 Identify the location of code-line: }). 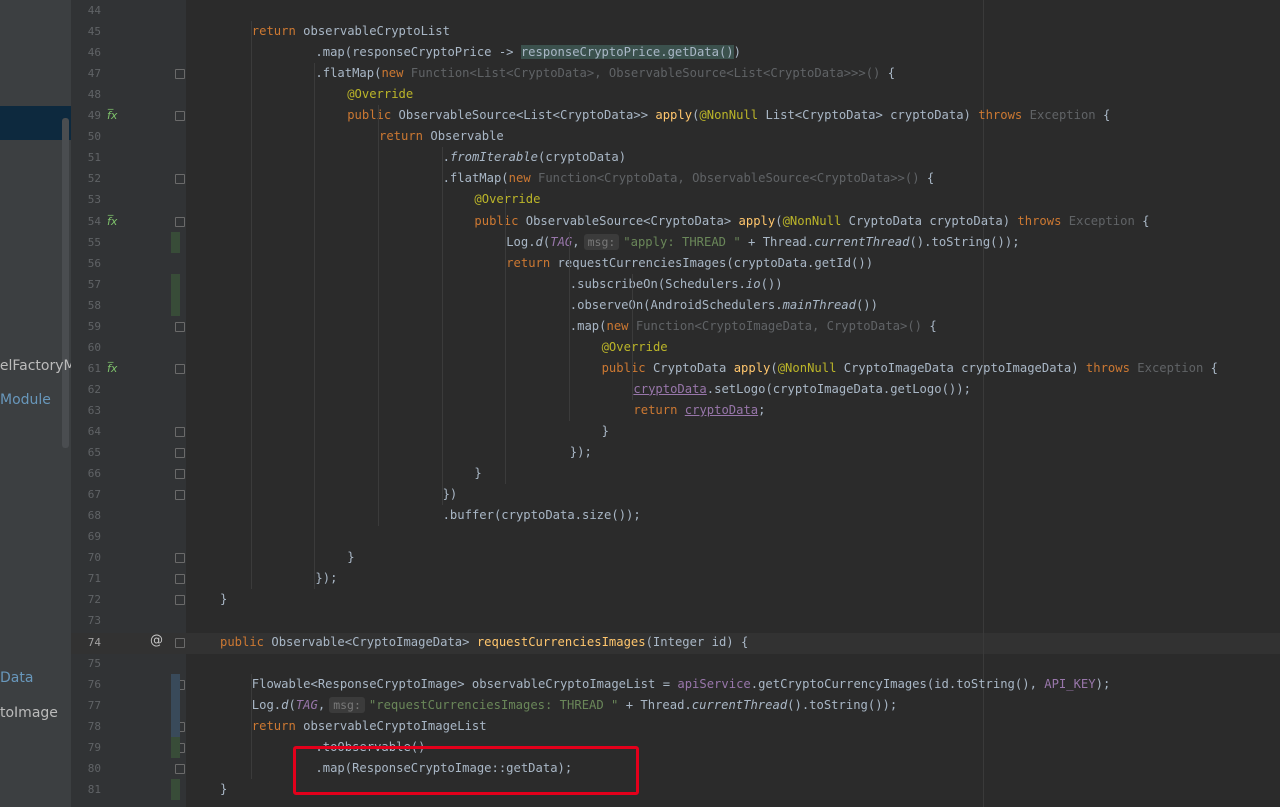
(450, 494).